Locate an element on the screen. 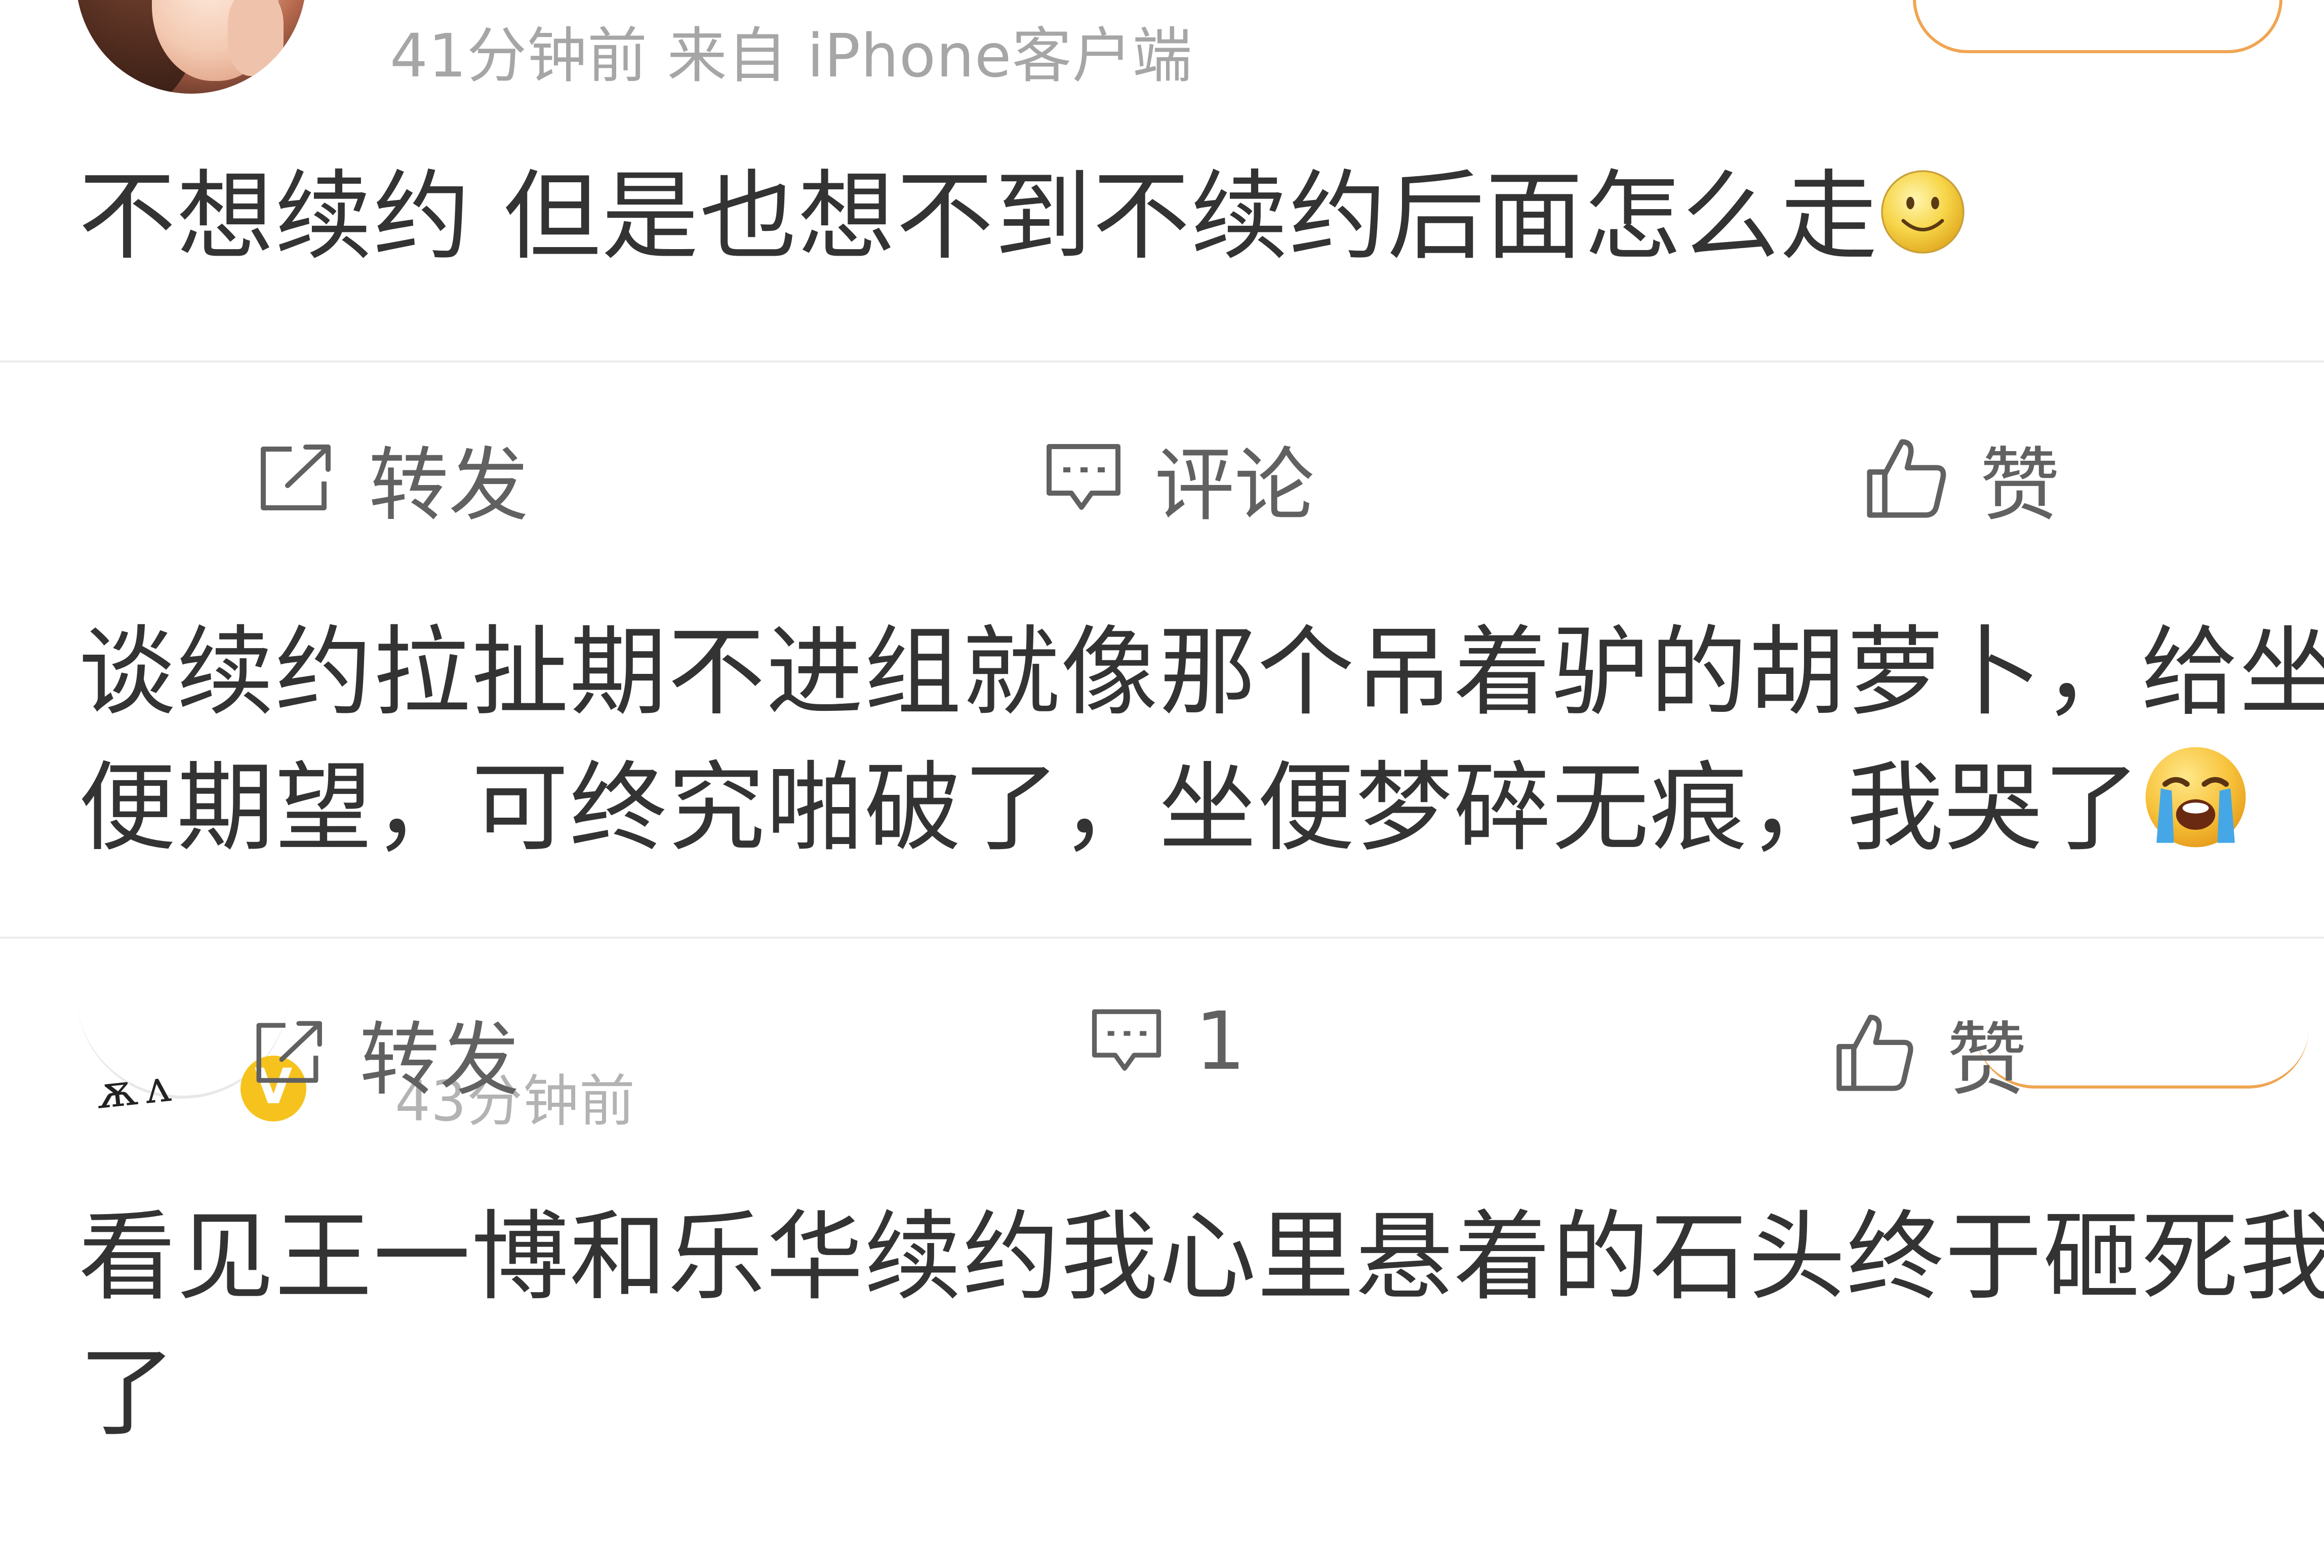 The width and height of the screenshot is (2324, 1568). post-text: 不想续约 但是也想不到不续约后面怎么走 is located at coordinates (1023, 220).